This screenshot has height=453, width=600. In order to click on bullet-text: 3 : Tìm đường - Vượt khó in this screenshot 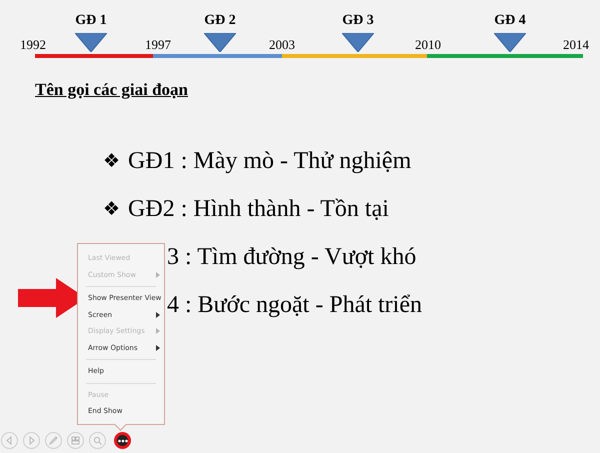, I will do `click(291, 257)`.